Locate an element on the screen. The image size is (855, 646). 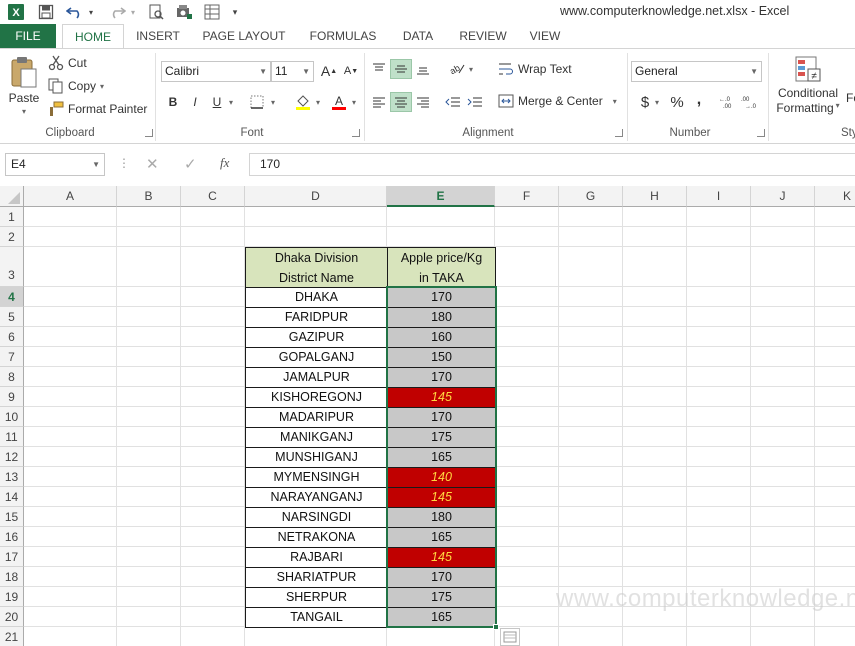
row-header-9: 9 is located at coordinates (12, 397).